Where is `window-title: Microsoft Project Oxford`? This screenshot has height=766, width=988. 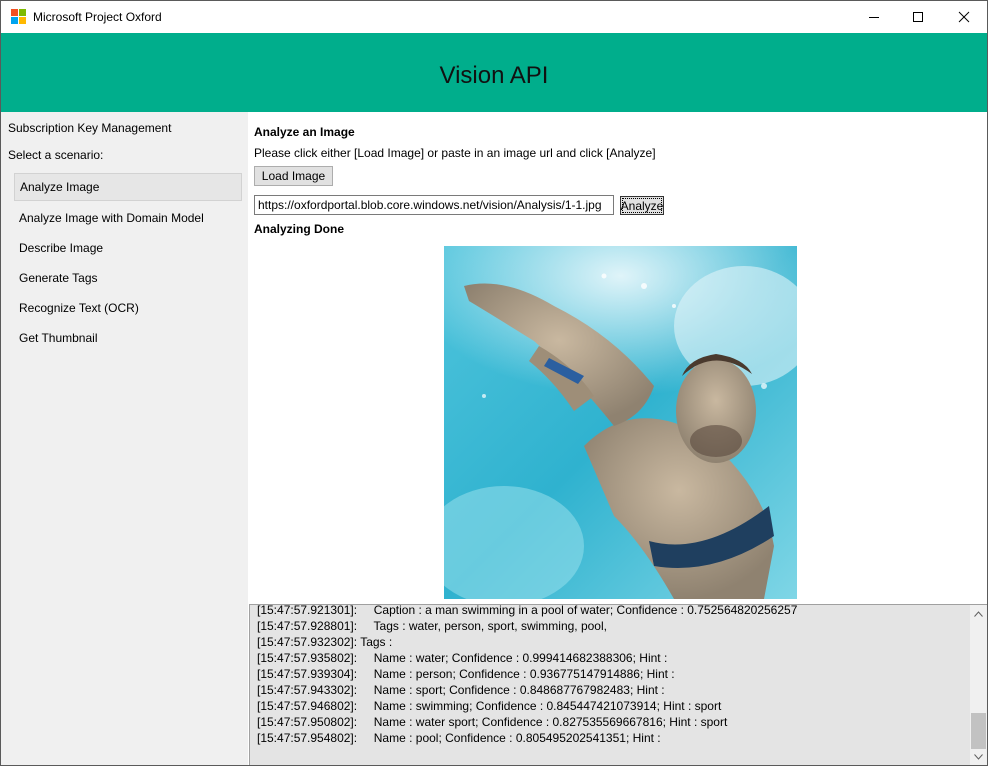
window-title: Microsoft Project Oxford is located at coordinates (97, 17).